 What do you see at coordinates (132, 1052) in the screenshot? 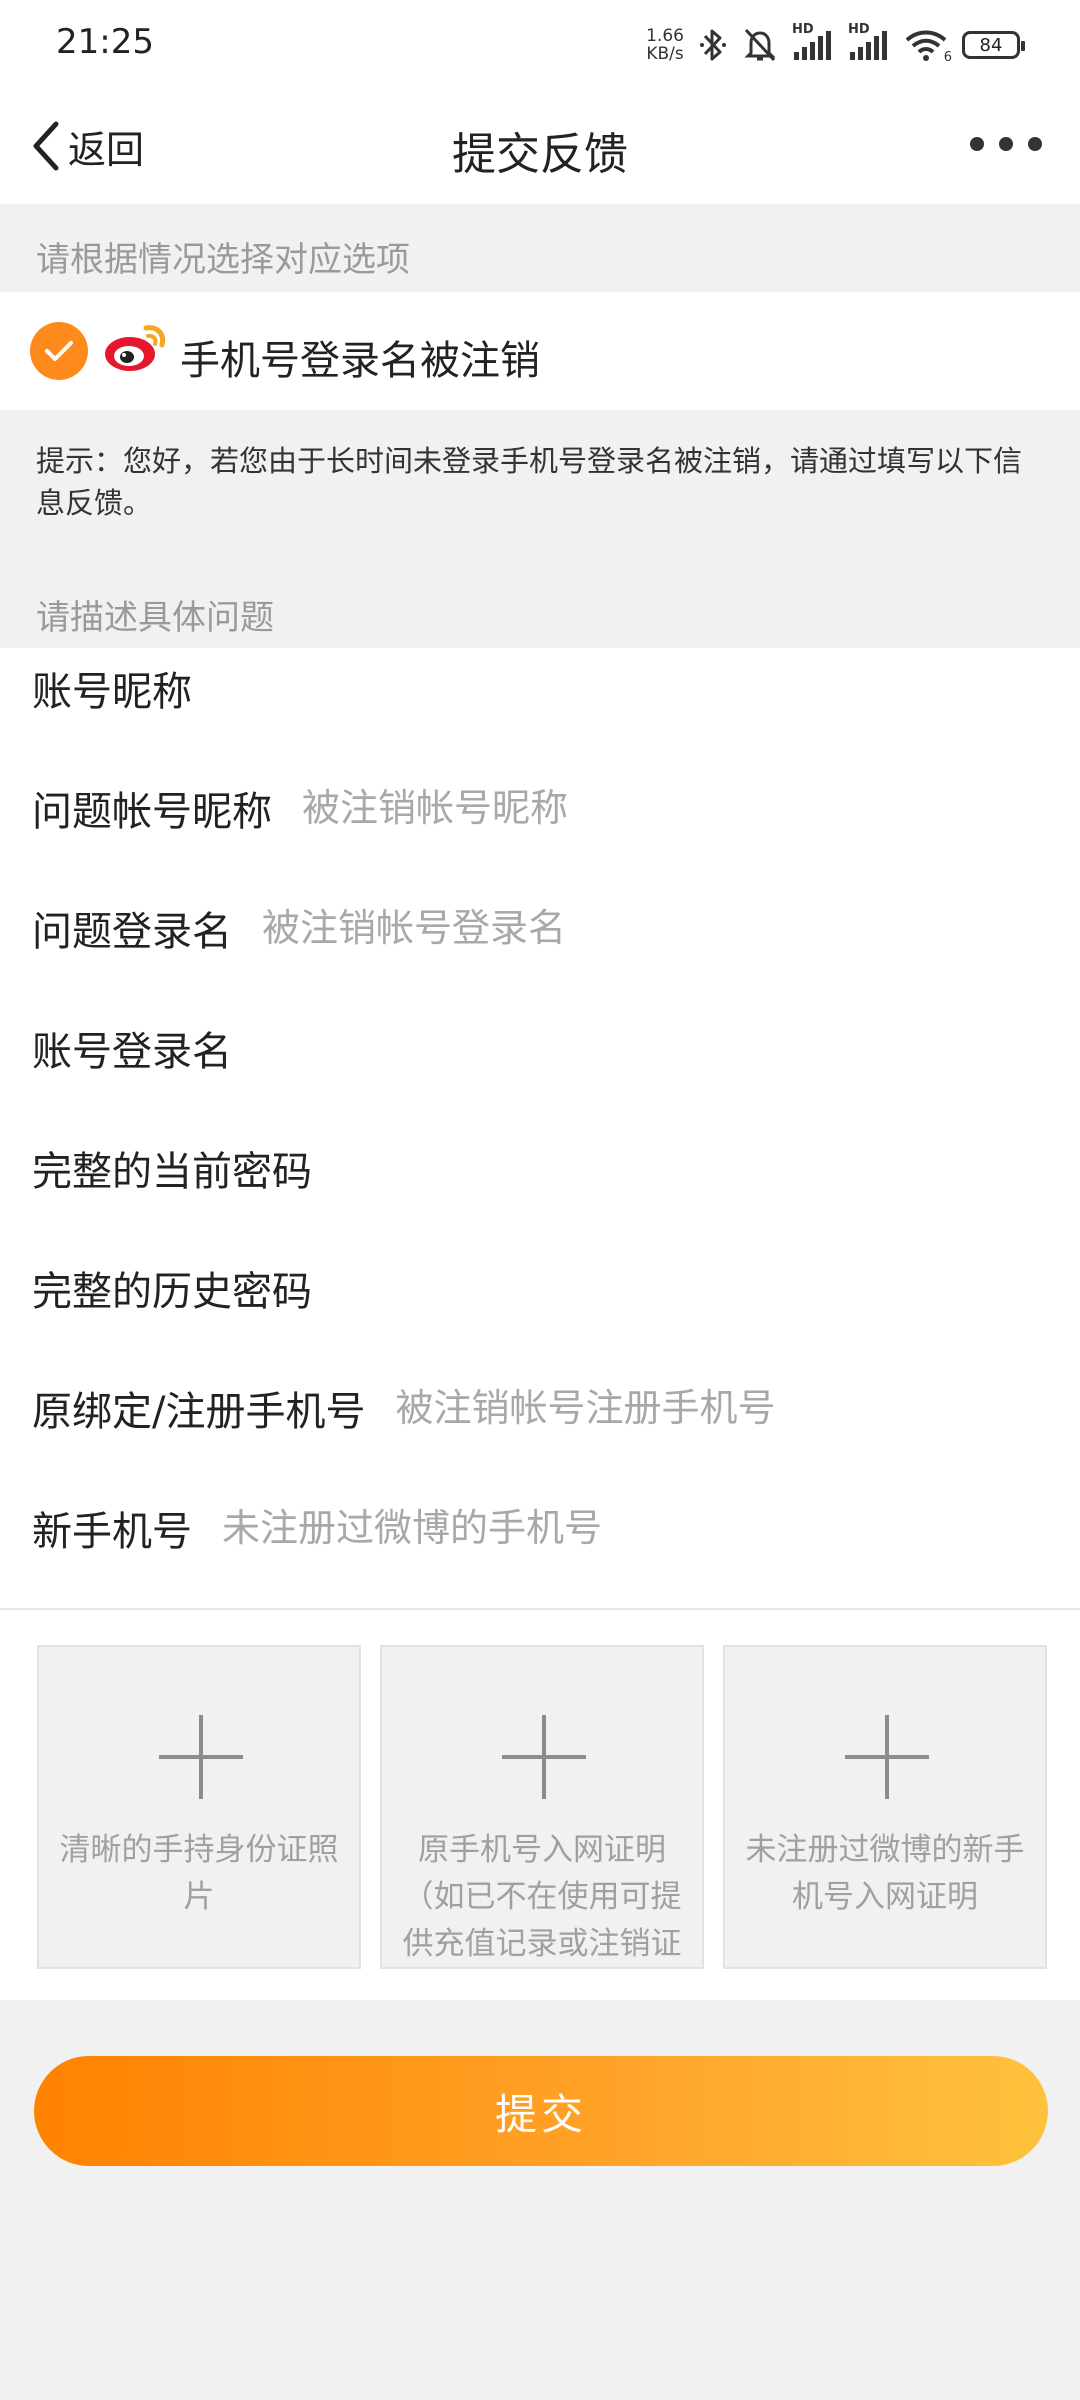
I see `field-label: 账号登录名` at bounding box center [132, 1052].